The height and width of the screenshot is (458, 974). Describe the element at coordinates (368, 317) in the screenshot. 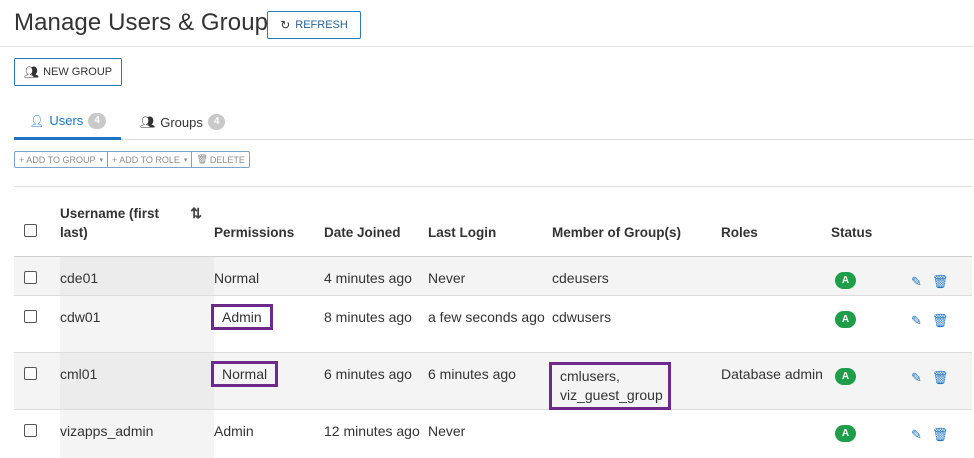

I see `date-joined-cell: 8 minutes ago` at that location.